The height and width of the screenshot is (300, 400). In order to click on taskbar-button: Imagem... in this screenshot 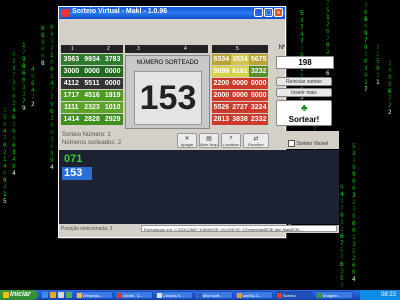, I will do `click(334, 295)`.